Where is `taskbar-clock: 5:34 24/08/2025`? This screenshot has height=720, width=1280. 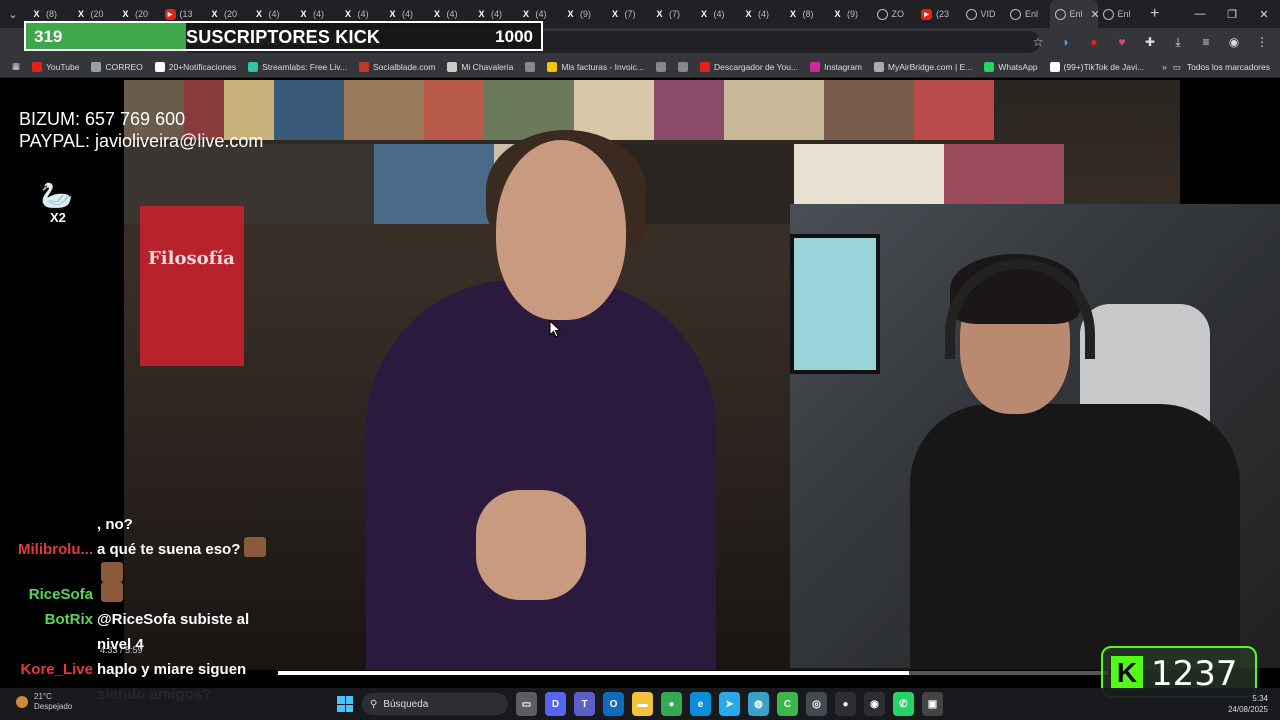
taskbar-clock: 5:34 24/08/2025 is located at coordinates (1248, 704).